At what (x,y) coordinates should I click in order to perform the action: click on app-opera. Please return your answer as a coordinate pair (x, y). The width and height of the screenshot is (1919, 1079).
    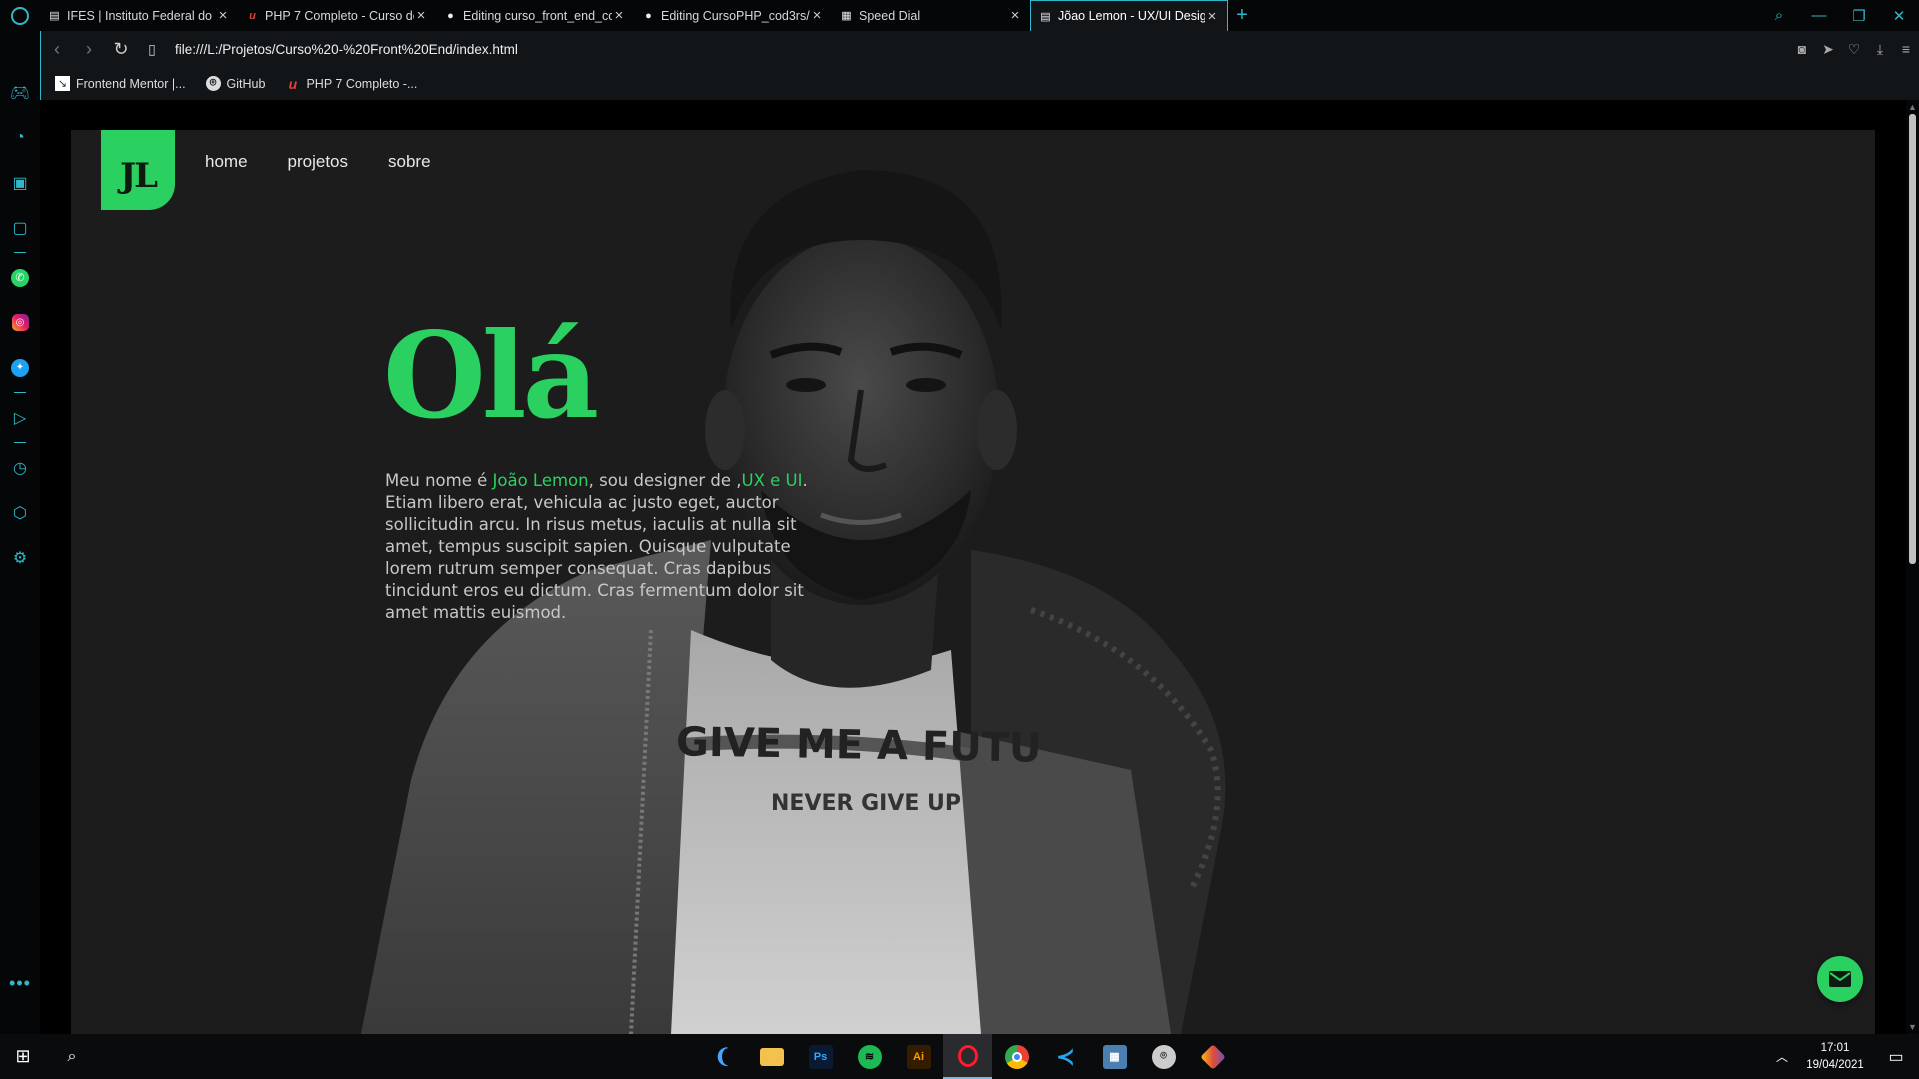
    Looking at the image, I should click on (967, 1056).